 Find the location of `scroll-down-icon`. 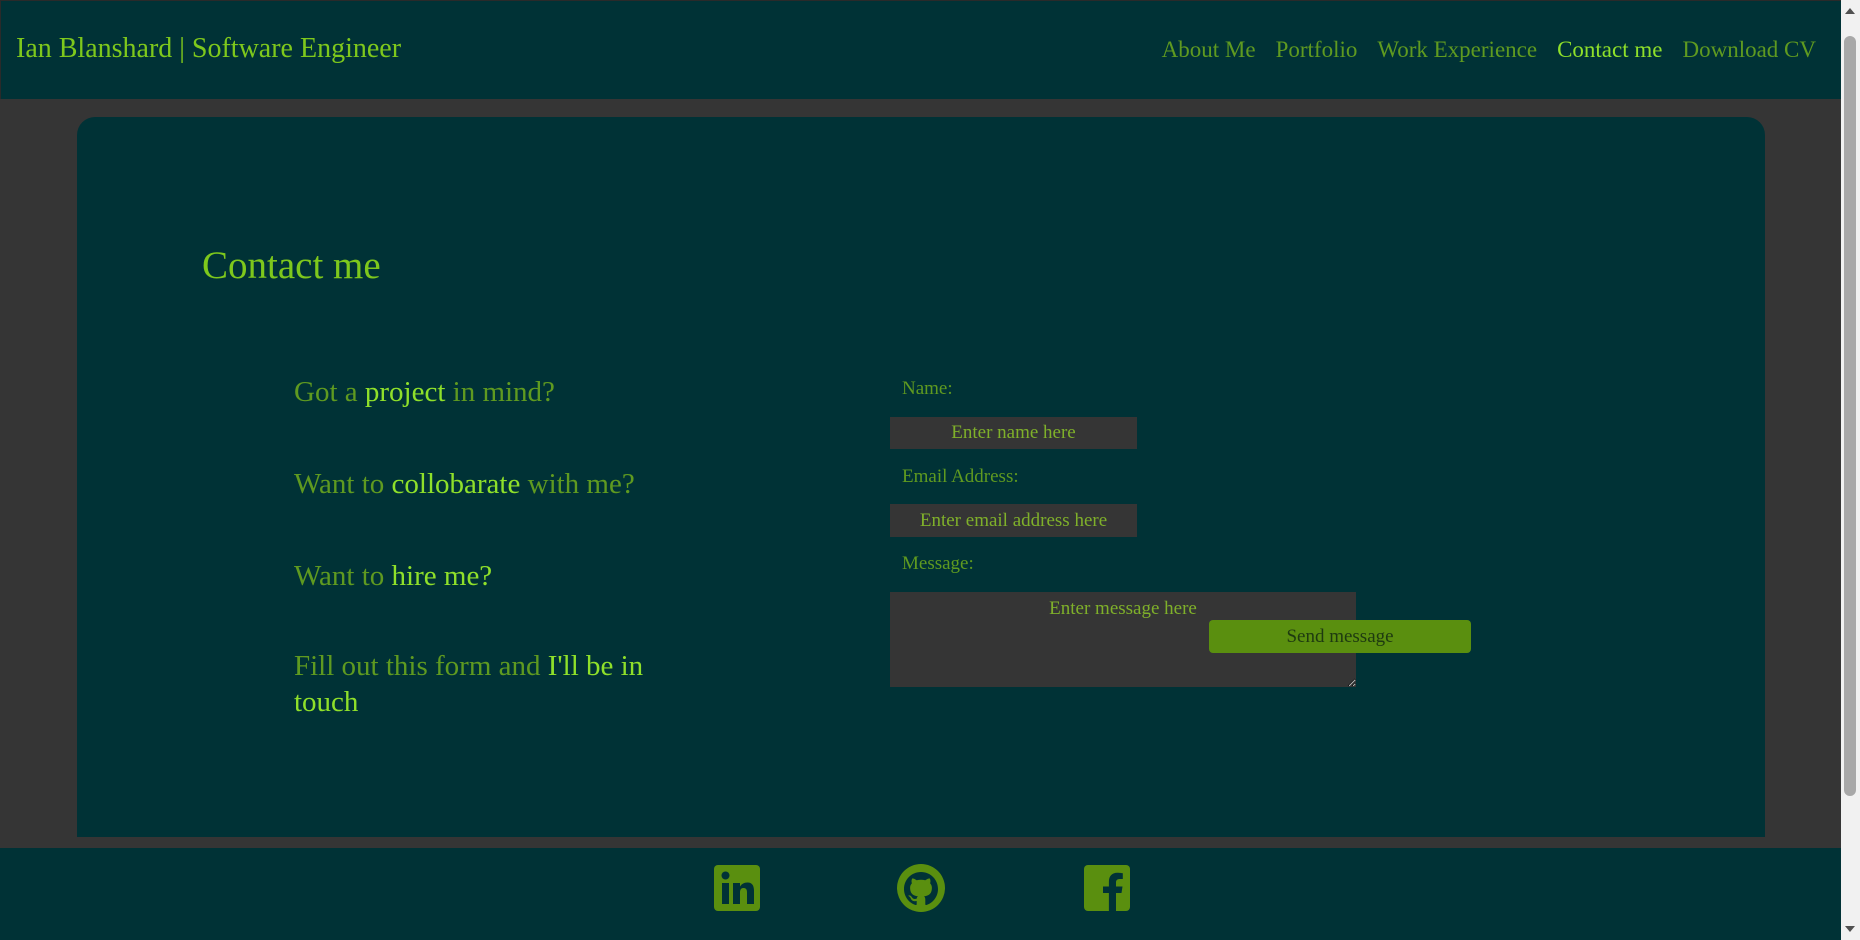

scroll-down-icon is located at coordinates (1850, 929).